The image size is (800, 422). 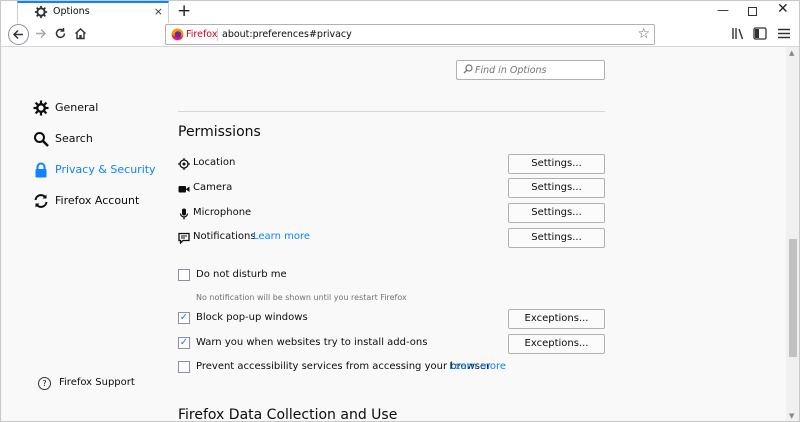 What do you see at coordinates (410, 34) in the screenshot?
I see `url-bar: Firefox about:preferences#privacy ☆` at bounding box center [410, 34].